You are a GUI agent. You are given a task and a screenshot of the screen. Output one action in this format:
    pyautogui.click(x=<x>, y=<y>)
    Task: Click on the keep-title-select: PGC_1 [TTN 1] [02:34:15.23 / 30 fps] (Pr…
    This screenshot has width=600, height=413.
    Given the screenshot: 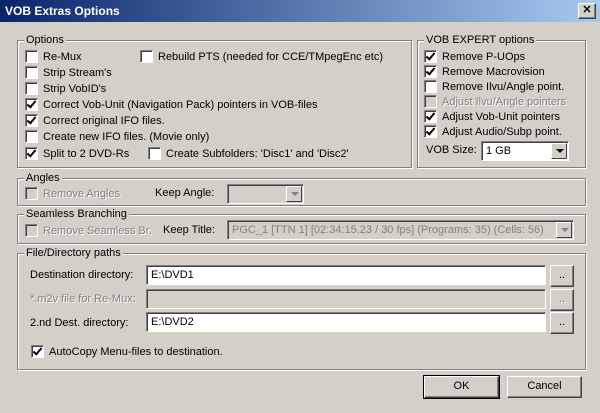 What is the action you would take?
    pyautogui.click(x=400, y=230)
    